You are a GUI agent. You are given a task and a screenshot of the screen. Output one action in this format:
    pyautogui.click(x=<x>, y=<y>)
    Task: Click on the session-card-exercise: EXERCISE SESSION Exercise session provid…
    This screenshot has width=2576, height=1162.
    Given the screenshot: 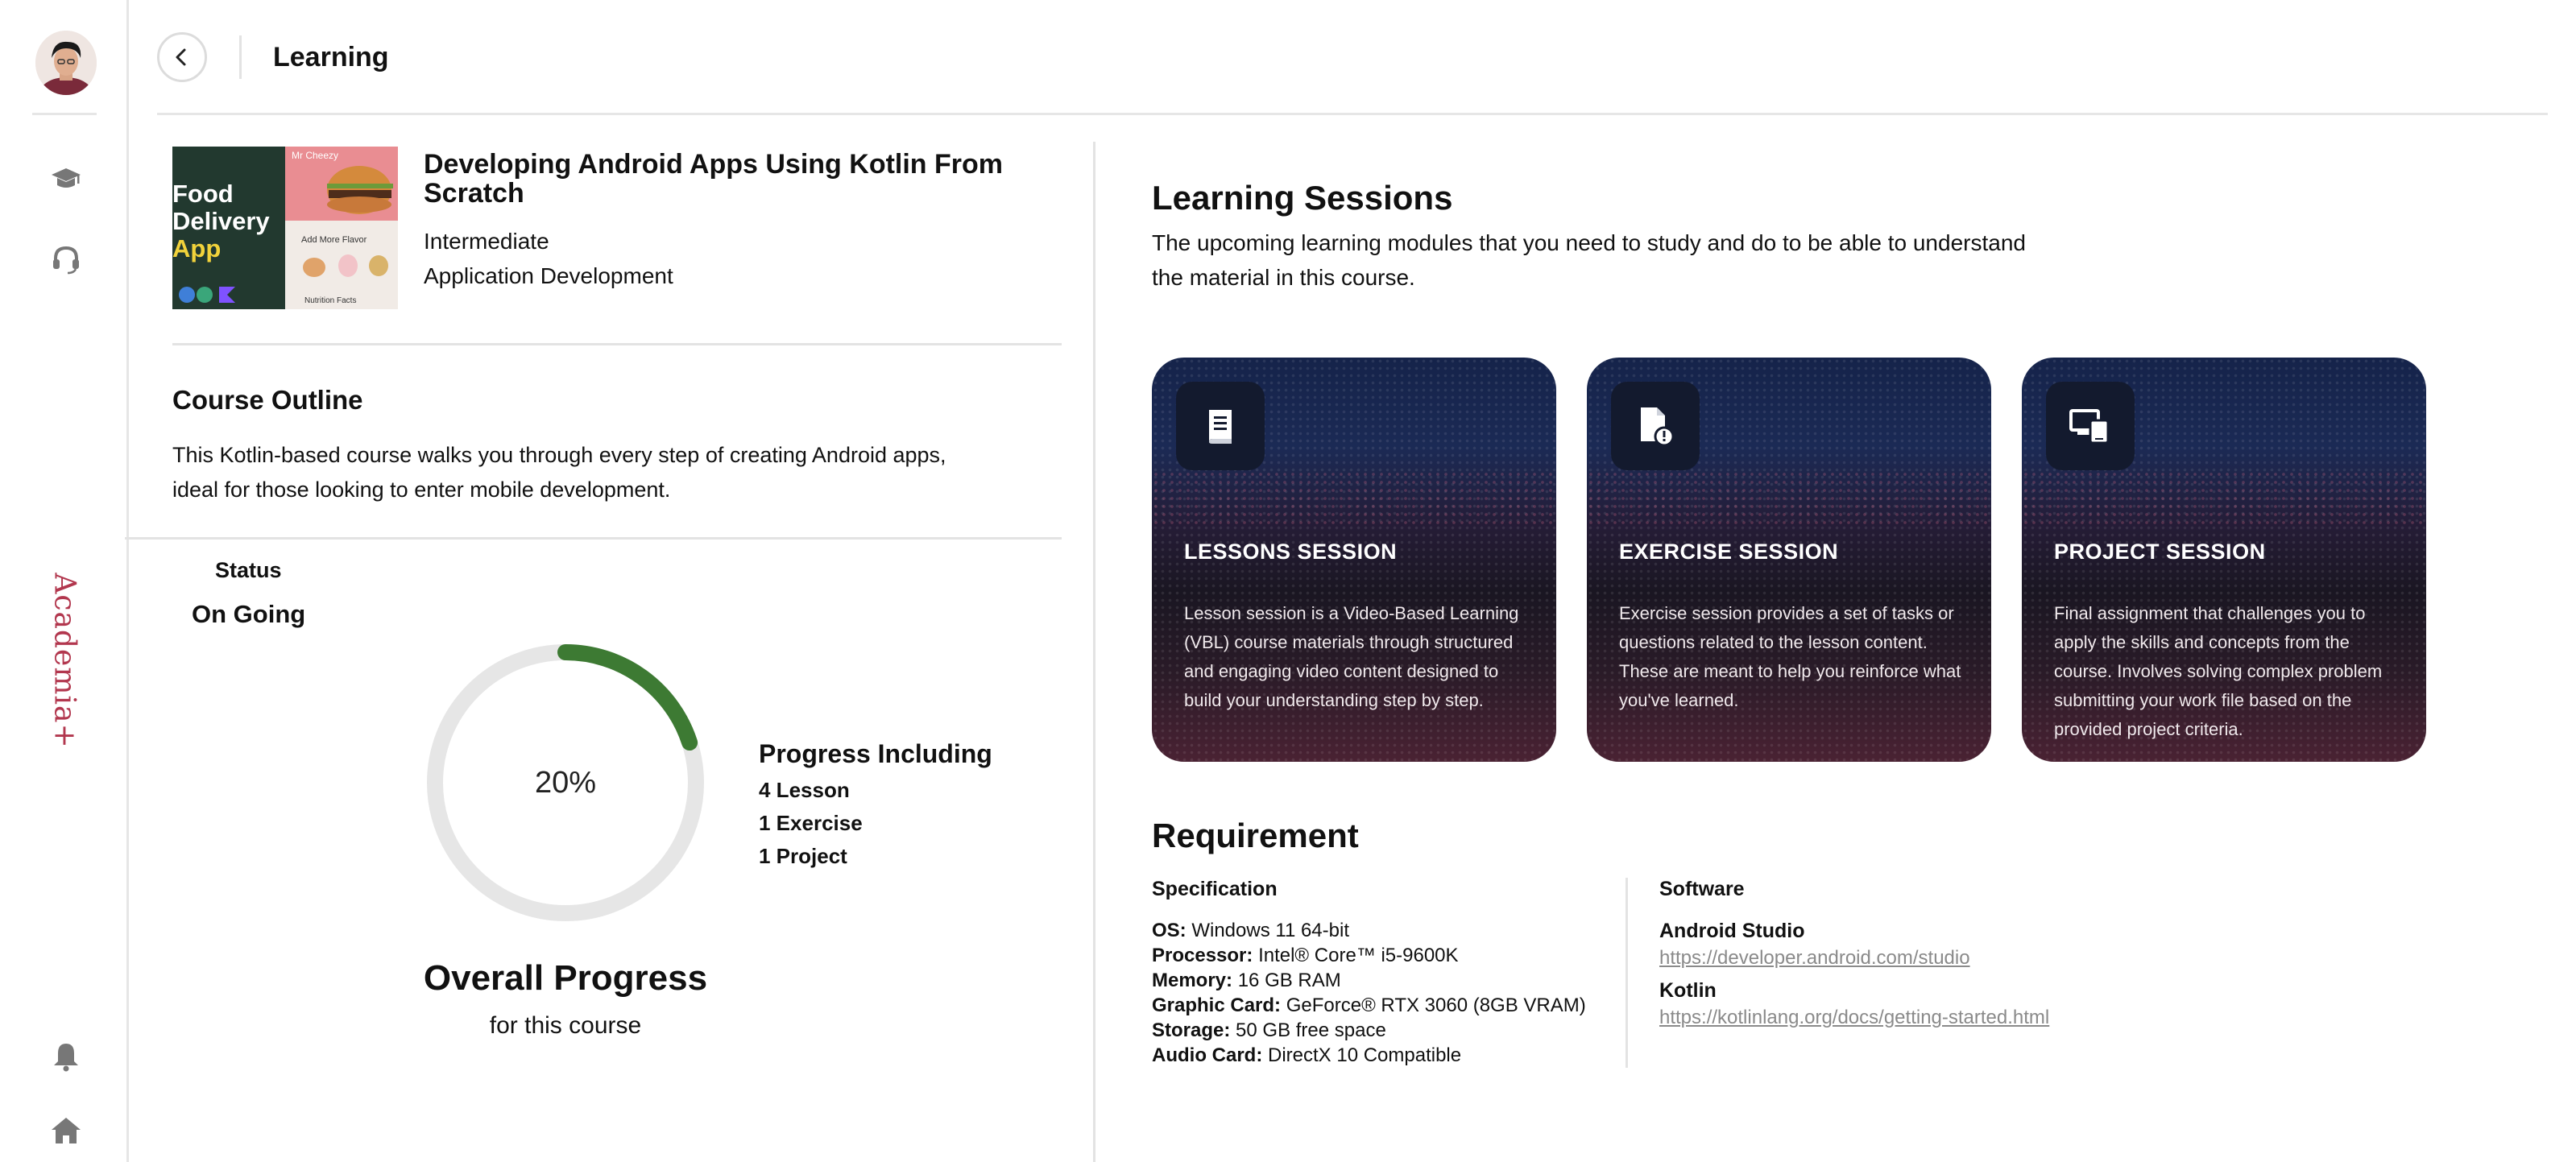 What is the action you would take?
    pyautogui.click(x=1789, y=560)
    